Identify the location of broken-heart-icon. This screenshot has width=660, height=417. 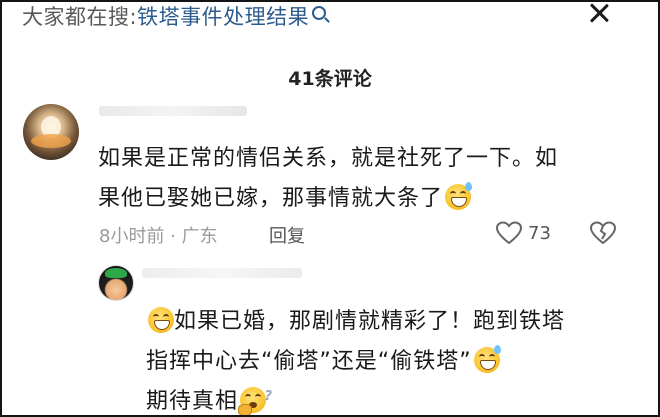
(603, 233).